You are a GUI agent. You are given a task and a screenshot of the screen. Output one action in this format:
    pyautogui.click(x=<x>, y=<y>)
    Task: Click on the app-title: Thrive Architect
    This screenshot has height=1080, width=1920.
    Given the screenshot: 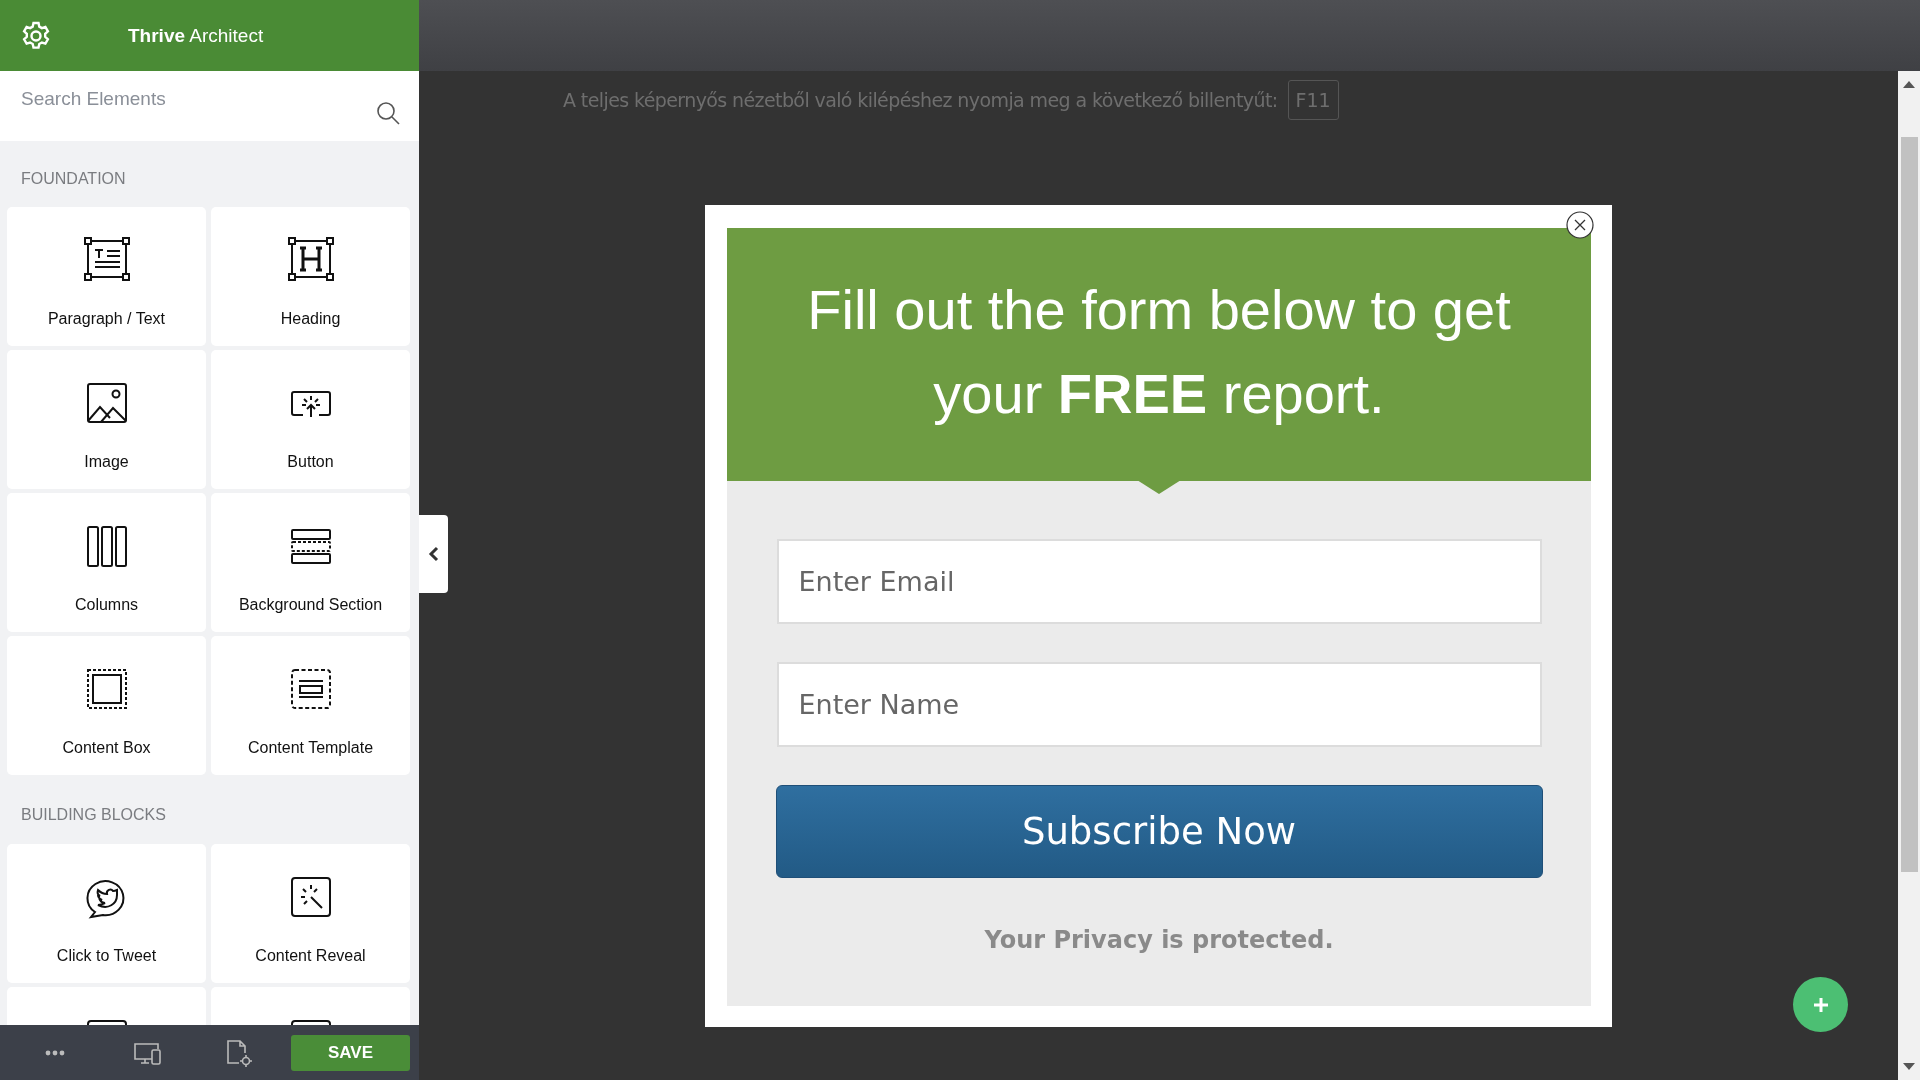 What is the action you would take?
    pyautogui.click(x=196, y=35)
    